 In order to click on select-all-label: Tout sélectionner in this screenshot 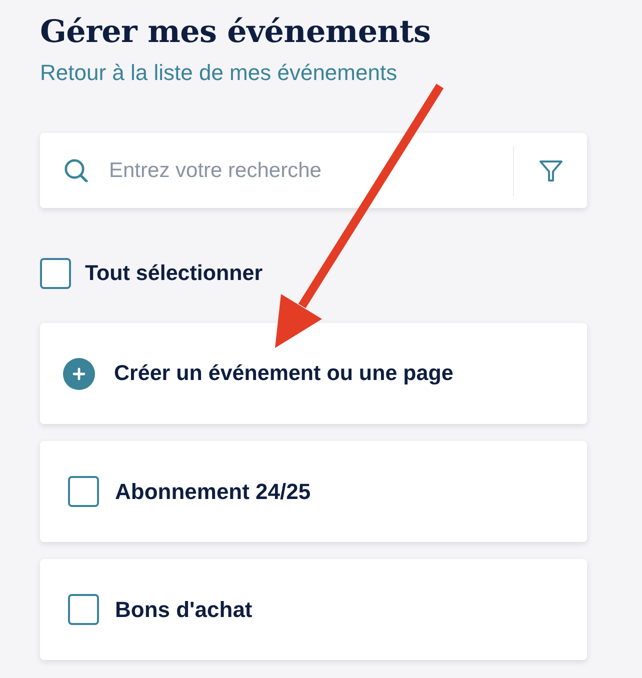, I will do `click(174, 273)`.